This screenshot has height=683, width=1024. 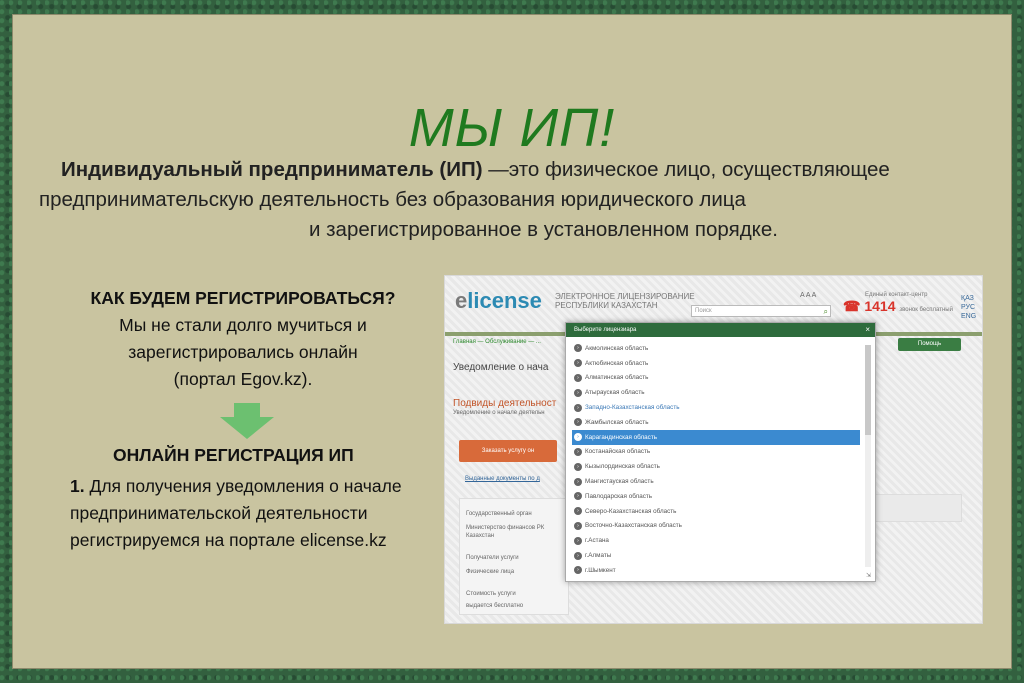 I want to click on licensor-item-label: г.Астана, so click(x=597, y=541).